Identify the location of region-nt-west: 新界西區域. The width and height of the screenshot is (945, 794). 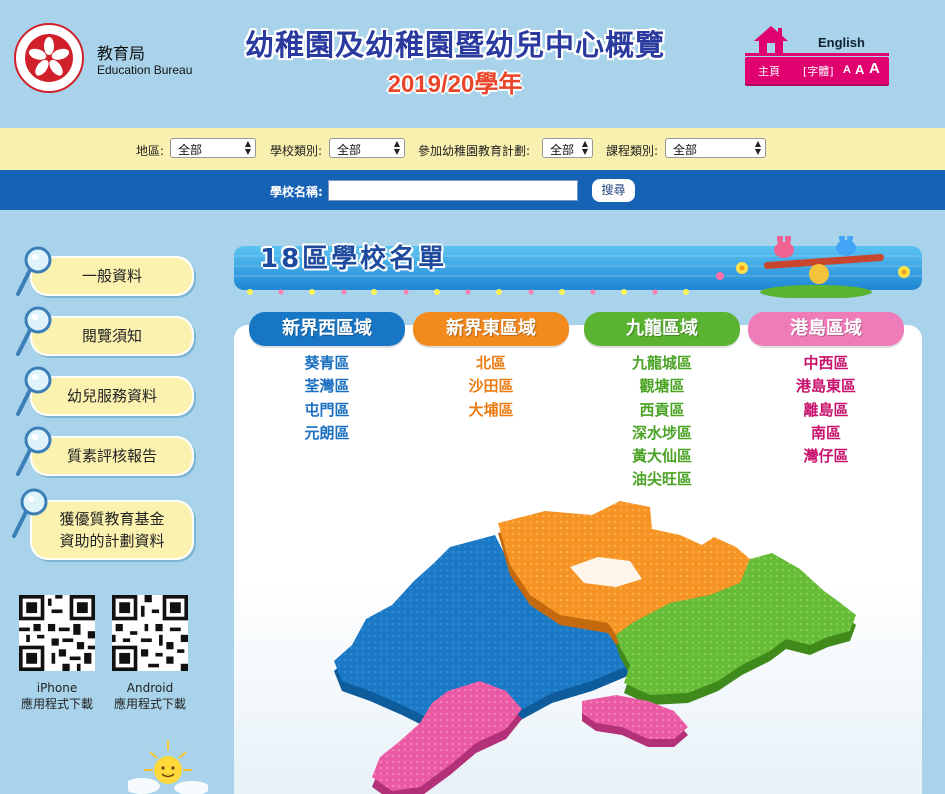
(327, 329).